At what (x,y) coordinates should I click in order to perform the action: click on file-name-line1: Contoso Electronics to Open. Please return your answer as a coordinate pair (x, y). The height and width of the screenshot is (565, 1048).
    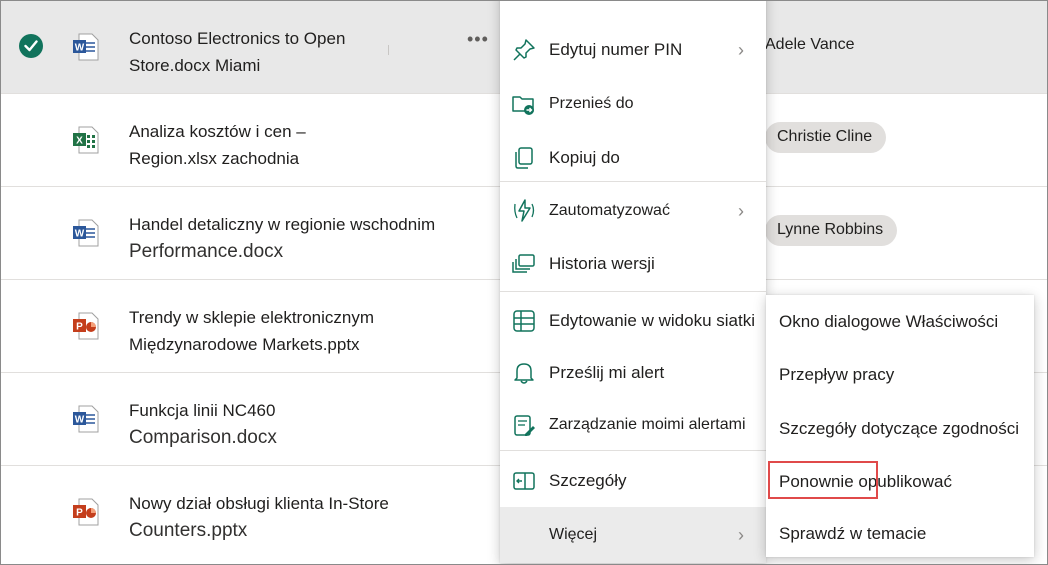
    Looking at the image, I should click on (237, 38).